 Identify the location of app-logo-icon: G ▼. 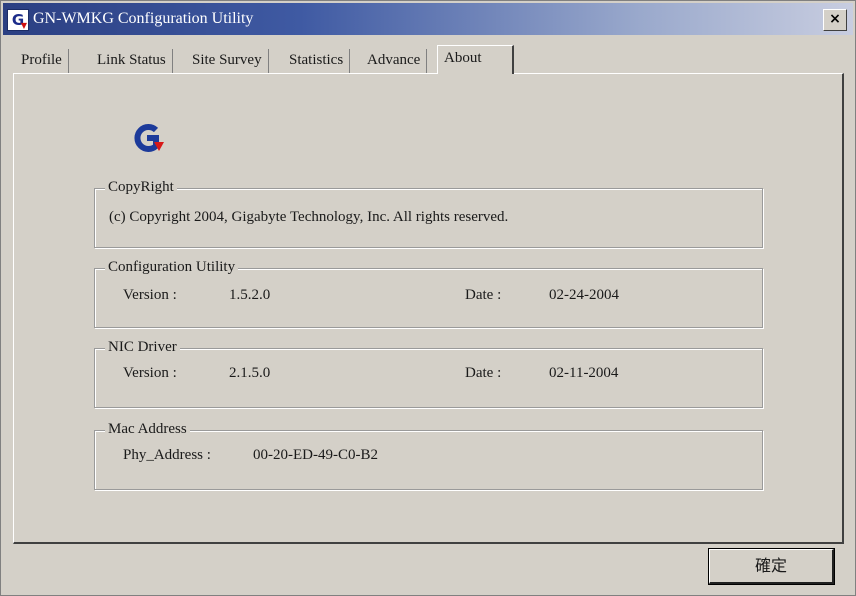
(18, 20).